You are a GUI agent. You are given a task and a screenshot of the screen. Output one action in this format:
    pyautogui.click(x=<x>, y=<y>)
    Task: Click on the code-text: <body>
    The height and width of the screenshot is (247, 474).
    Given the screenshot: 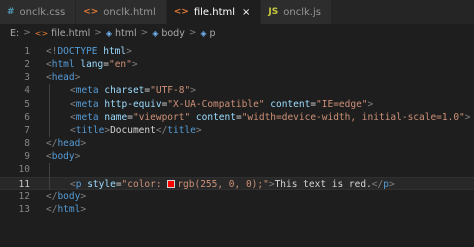 What is the action you would take?
    pyautogui.click(x=63, y=156)
    